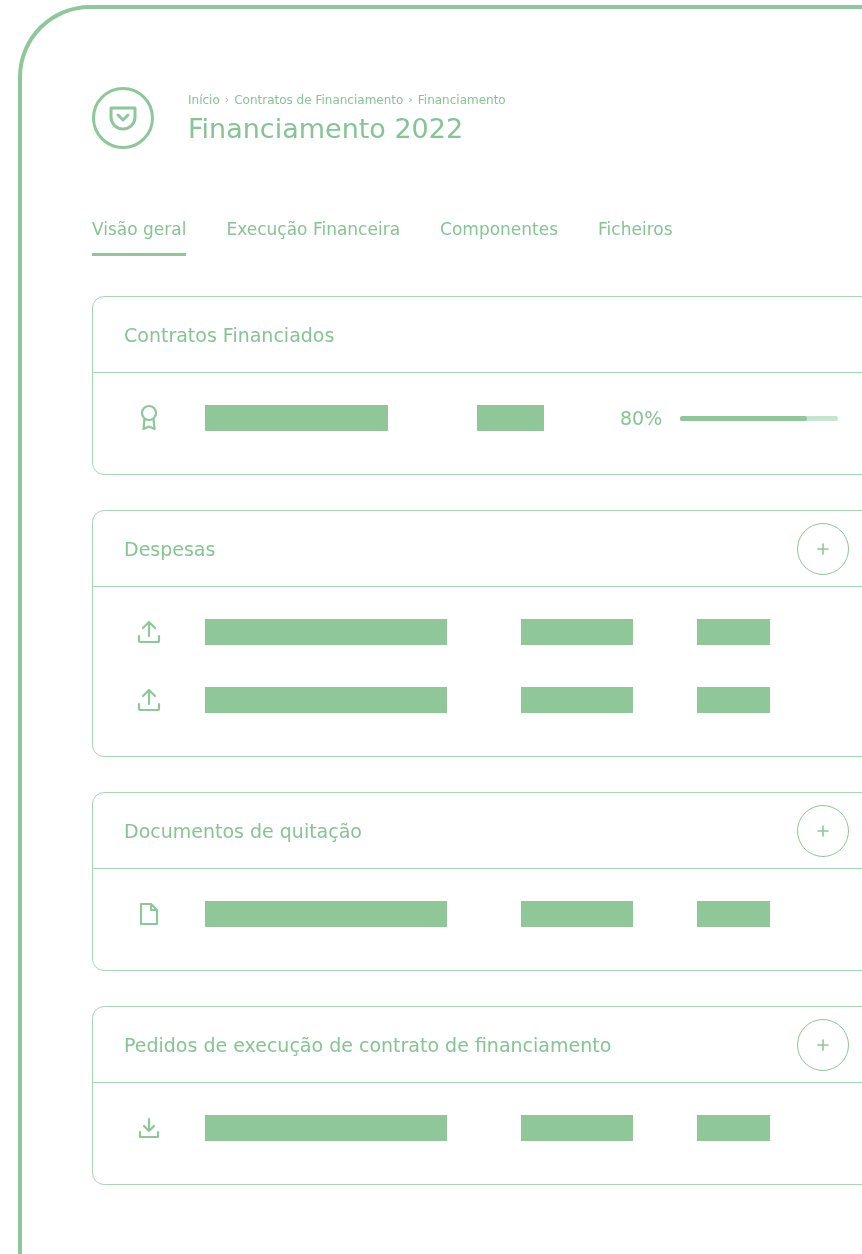  Describe the element at coordinates (204, 99) in the screenshot. I see `breadcrumb-link: Início` at that location.